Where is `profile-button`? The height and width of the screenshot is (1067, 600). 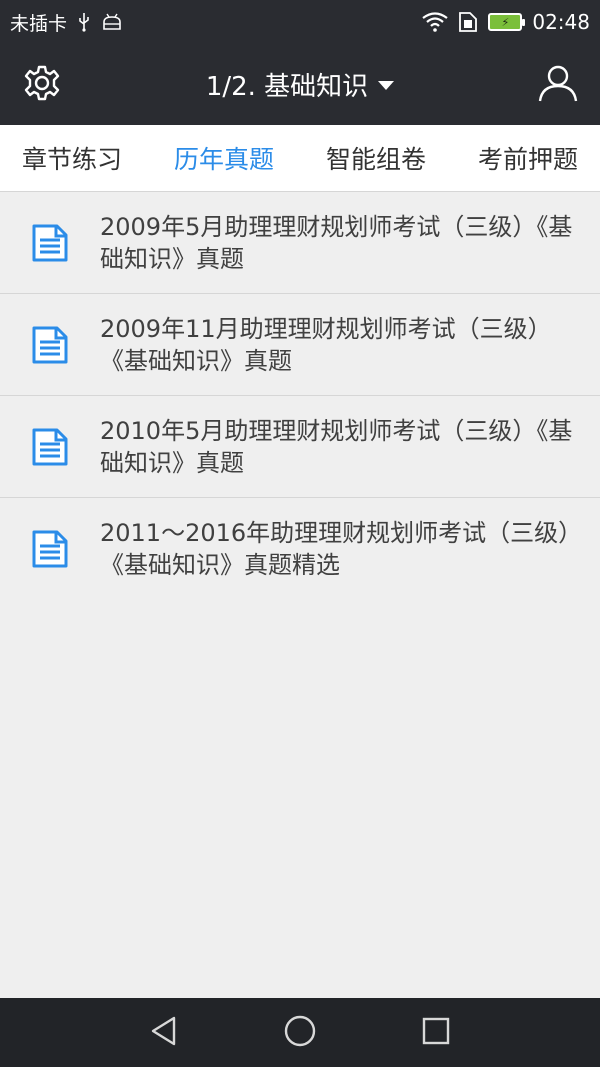
profile-button is located at coordinates (558, 85).